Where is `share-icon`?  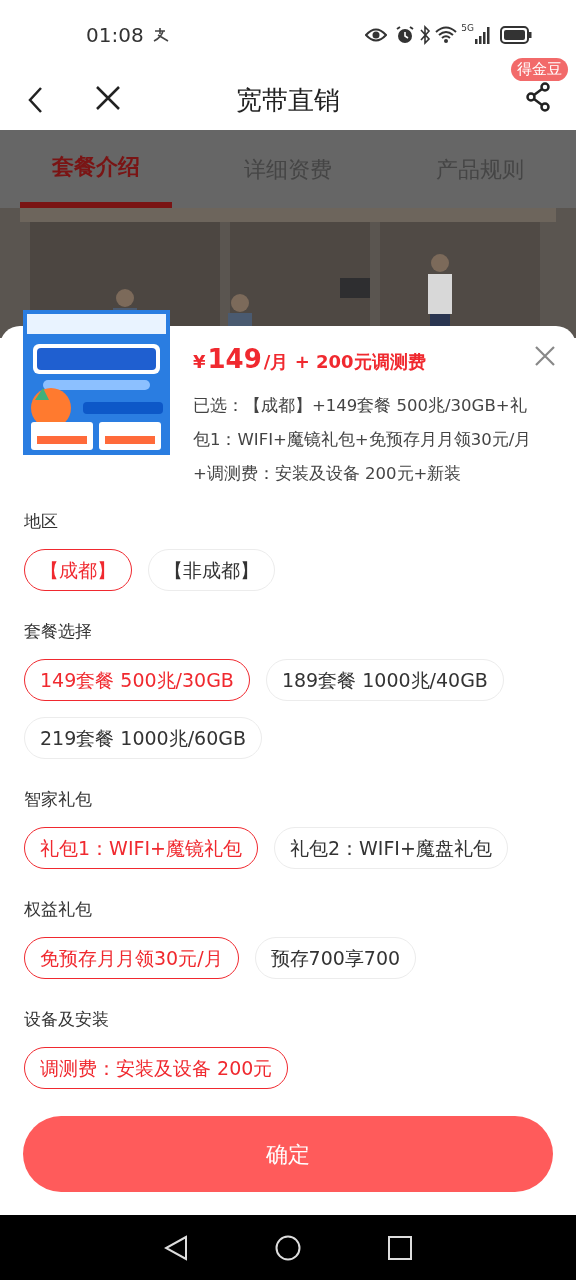 share-icon is located at coordinates (539, 97).